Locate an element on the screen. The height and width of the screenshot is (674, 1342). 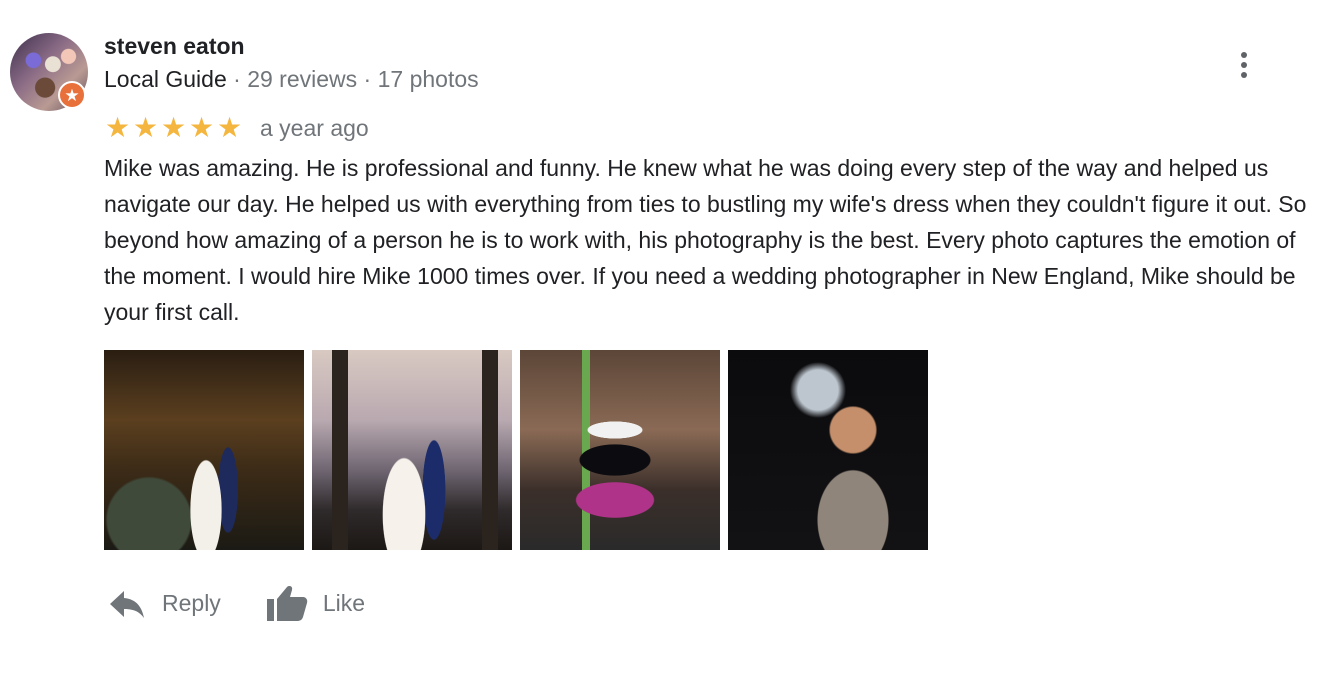
review-date: a year ago is located at coordinates (314, 127).